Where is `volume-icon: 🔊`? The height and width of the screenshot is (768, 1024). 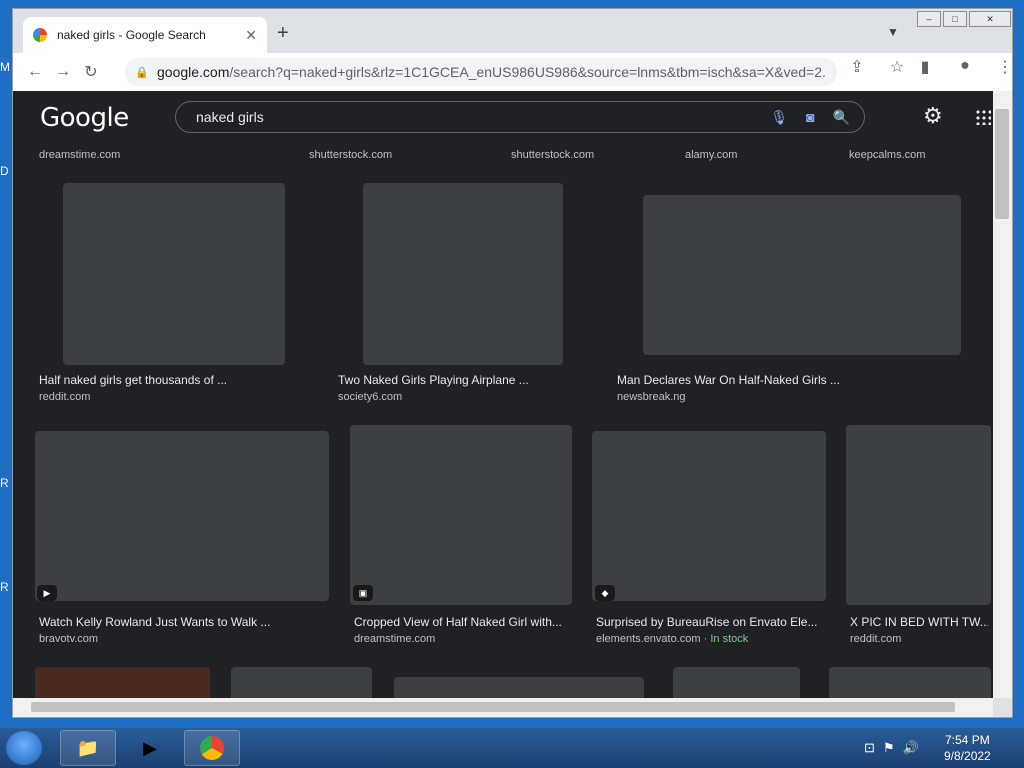
volume-icon: 🔊 is located at coordinates (911, 748).